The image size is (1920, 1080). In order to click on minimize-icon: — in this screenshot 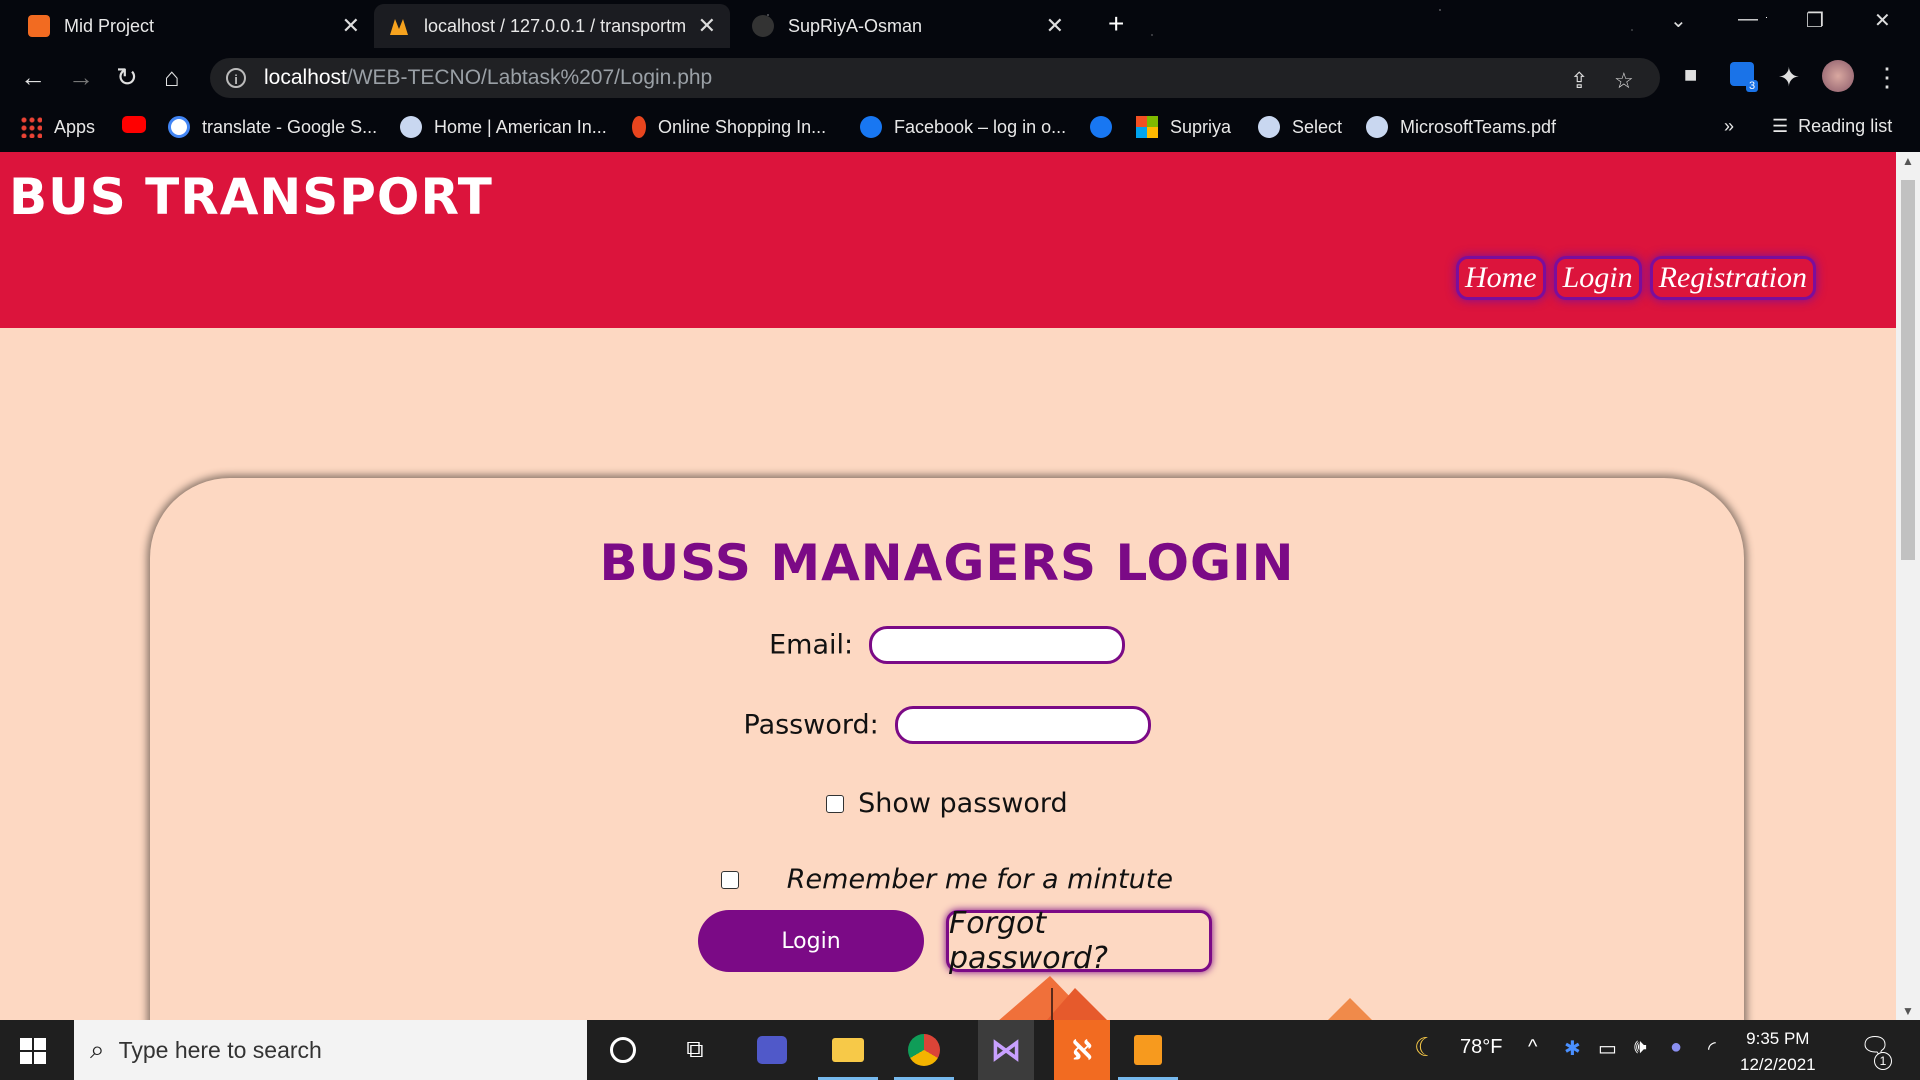, I will do `click(1748, 19)`.